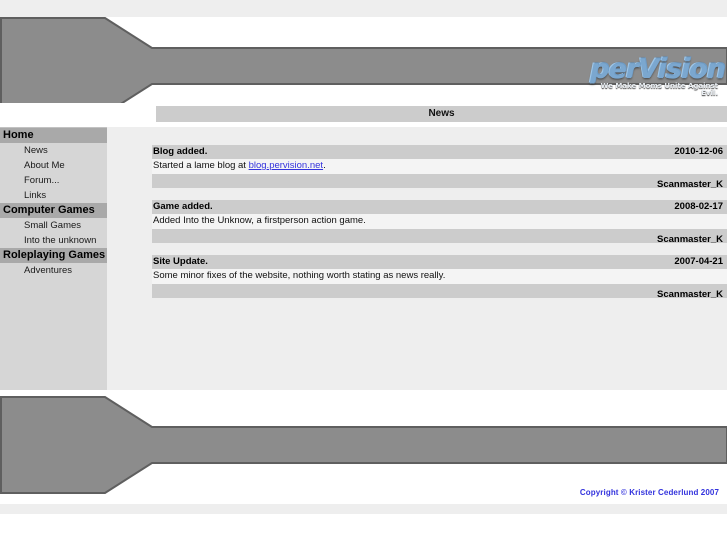 The height and width of the screenshot is (545, 727). Describe the element at coordinates (183, 206) in the screenshot. I see `news-item-title: Game added.` at that location.